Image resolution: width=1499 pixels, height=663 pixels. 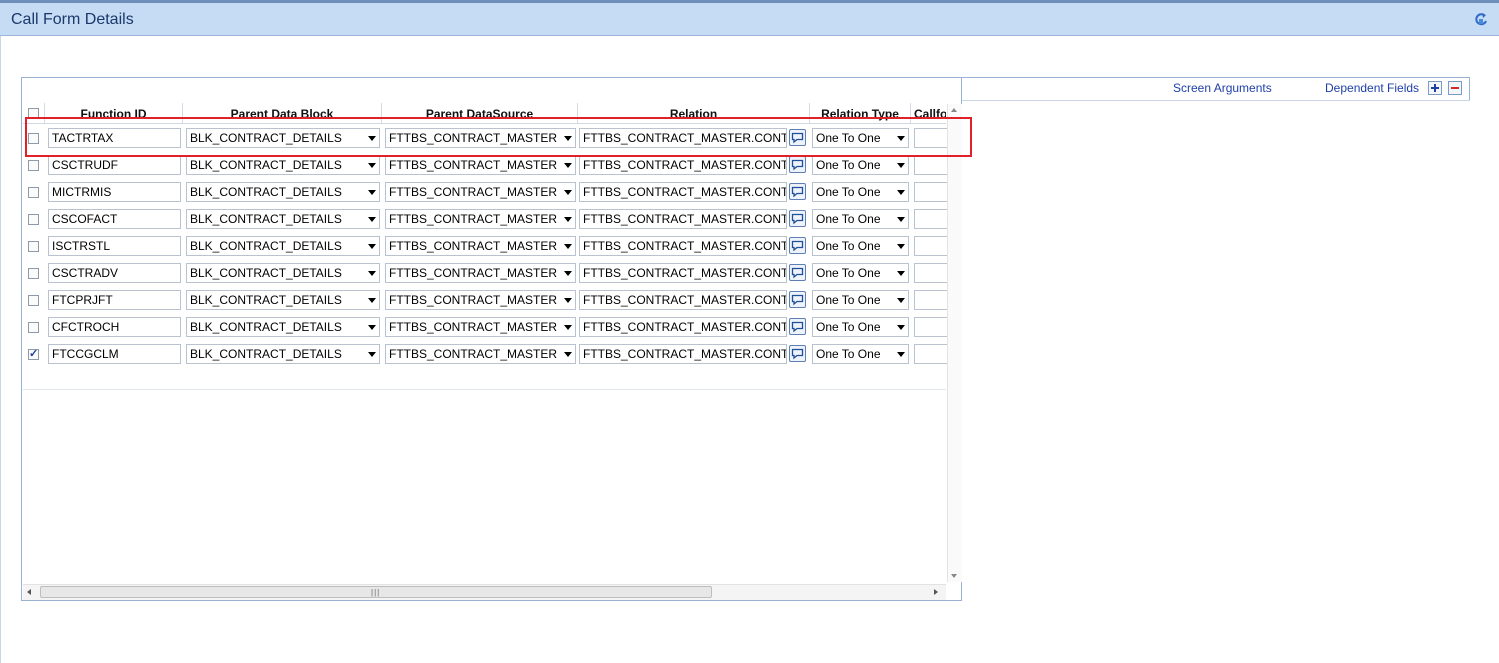 I want to click on plus-icon, so click(x=1435, y=88).